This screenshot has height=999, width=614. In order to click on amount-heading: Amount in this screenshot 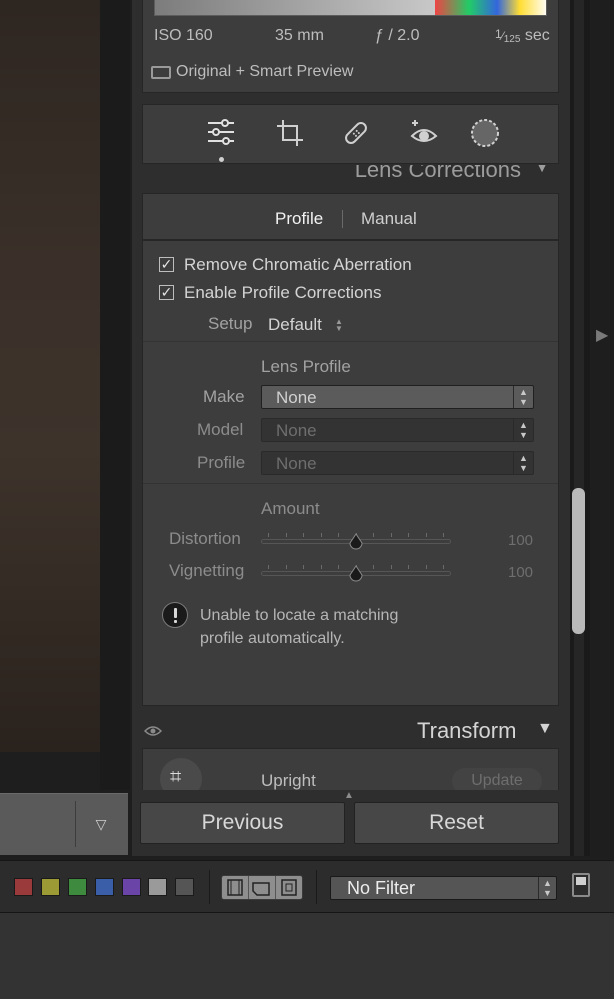, I will do `click(290, 508)`.